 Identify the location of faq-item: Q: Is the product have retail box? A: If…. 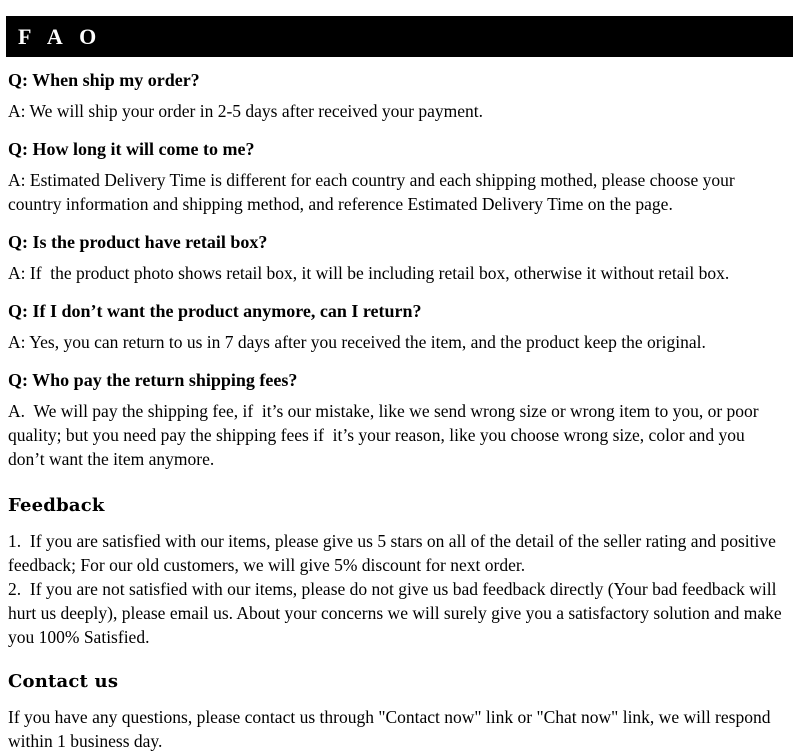
(396, 257).